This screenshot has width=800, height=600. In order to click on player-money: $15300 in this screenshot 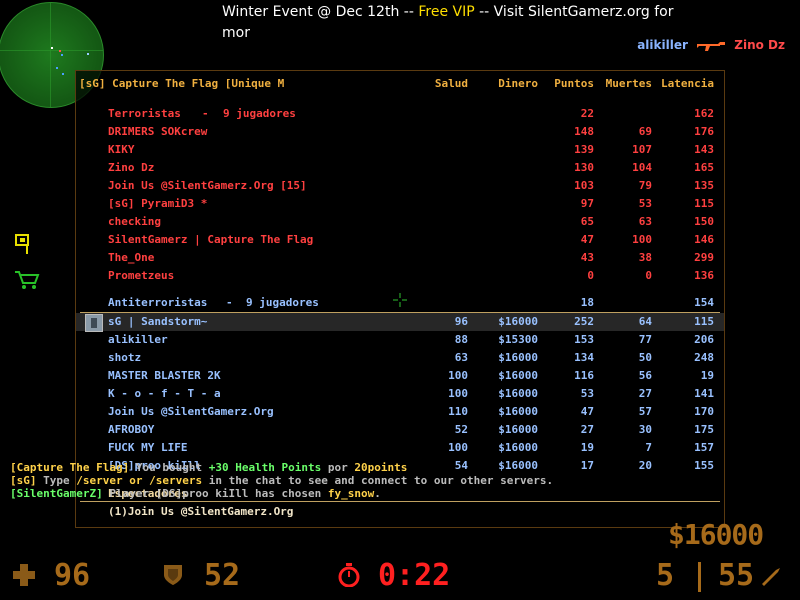, I will do `click(518, 339)`.